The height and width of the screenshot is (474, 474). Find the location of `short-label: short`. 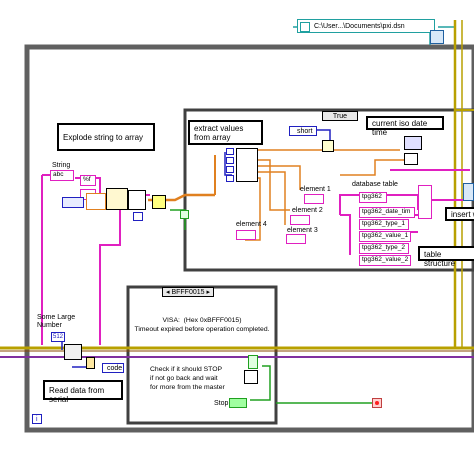

short-label: short is located at coordinates (305, 131).